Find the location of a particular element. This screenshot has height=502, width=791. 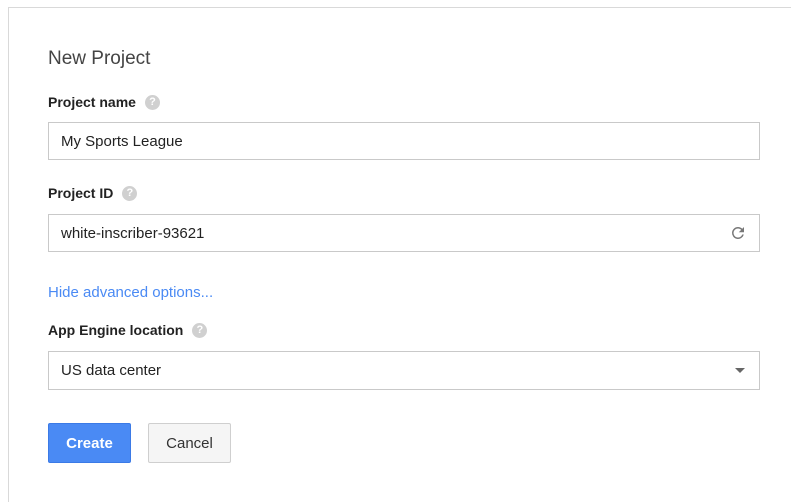

dialog-title: New Project is located at coordinates (99, 58).